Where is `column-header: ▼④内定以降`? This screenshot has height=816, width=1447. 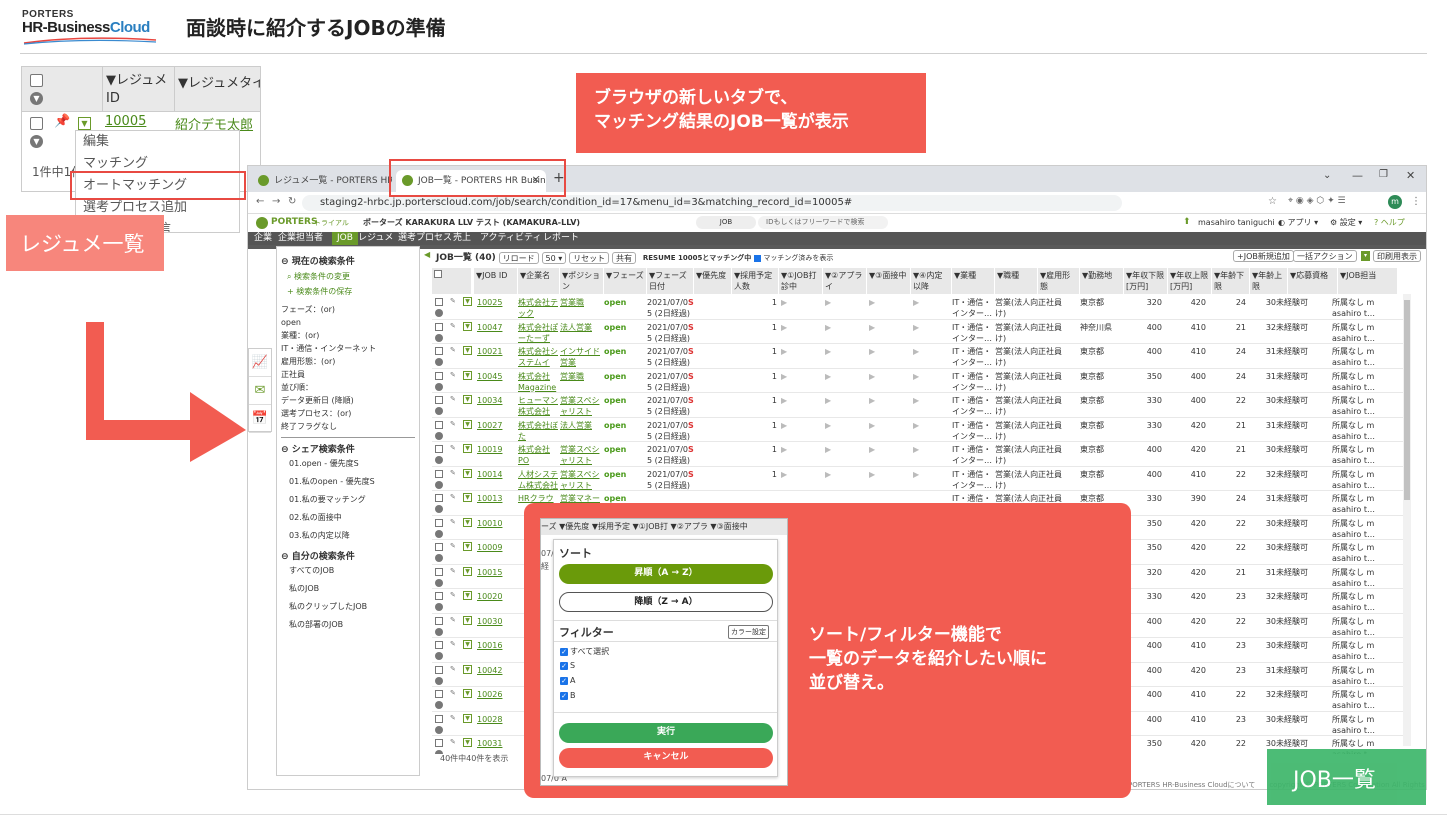 column-header: ▼④内定以降 is located at coordinates (931, 281).